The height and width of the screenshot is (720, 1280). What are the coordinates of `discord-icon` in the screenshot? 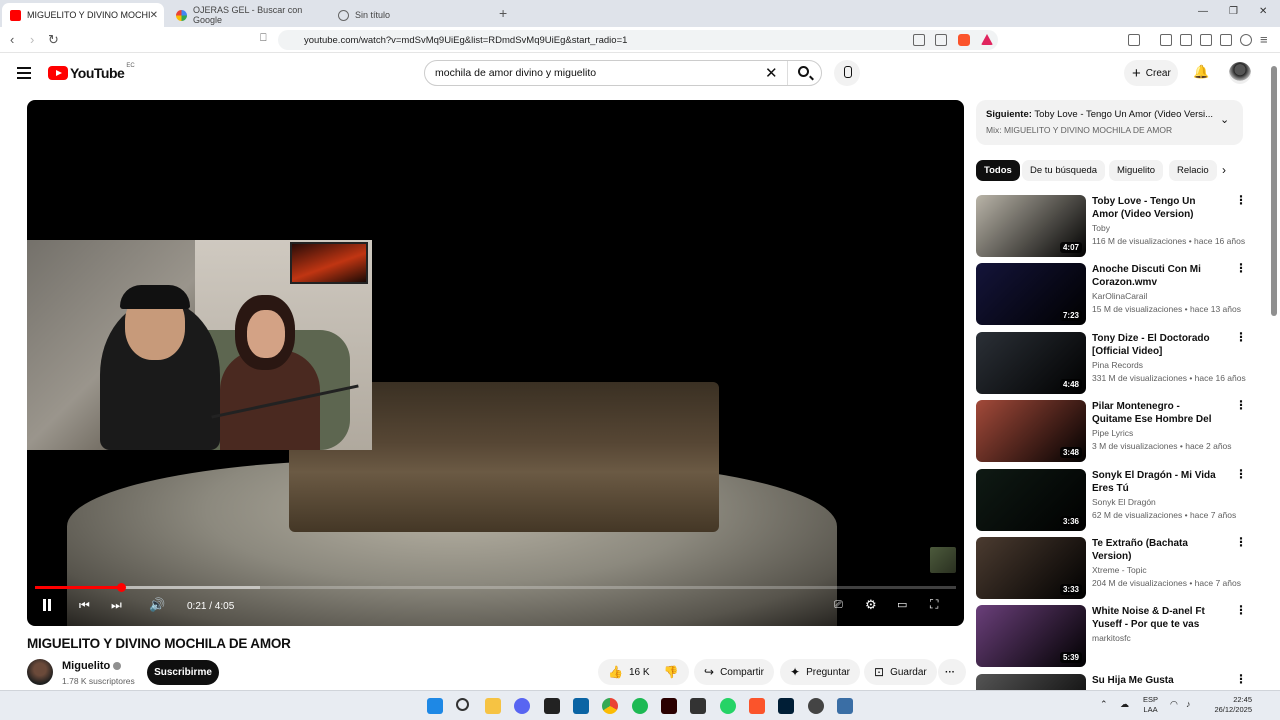 It's located at (522, 706).